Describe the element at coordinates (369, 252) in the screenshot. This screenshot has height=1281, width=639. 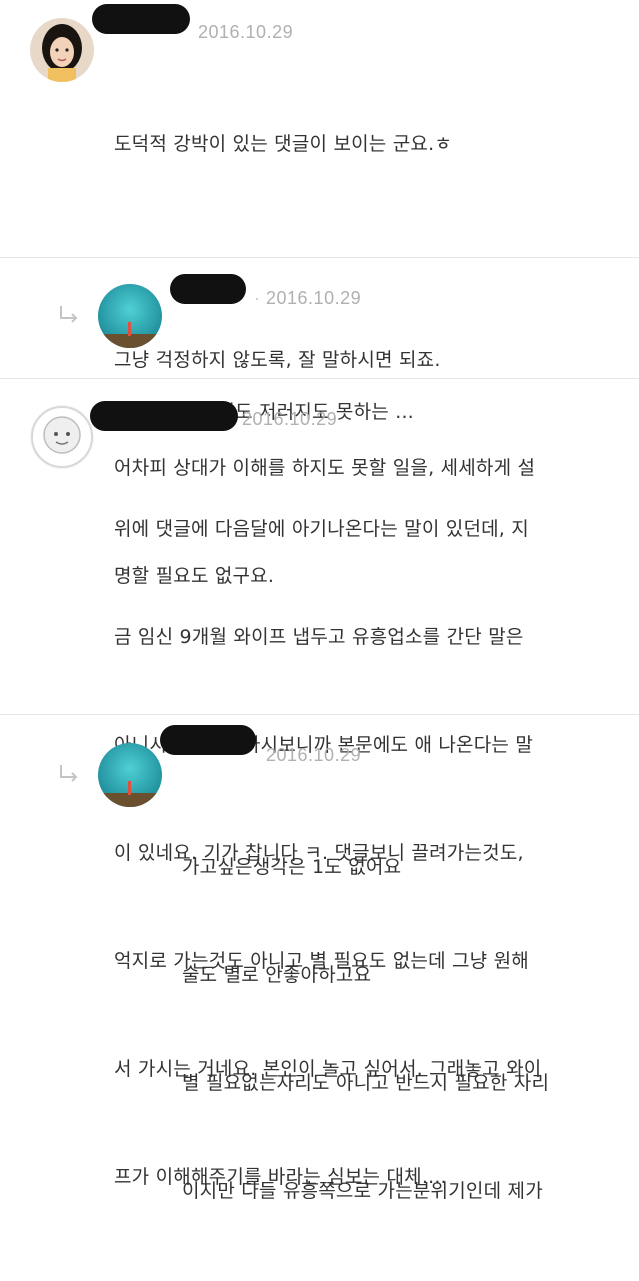
I see `comment-line` at that location.